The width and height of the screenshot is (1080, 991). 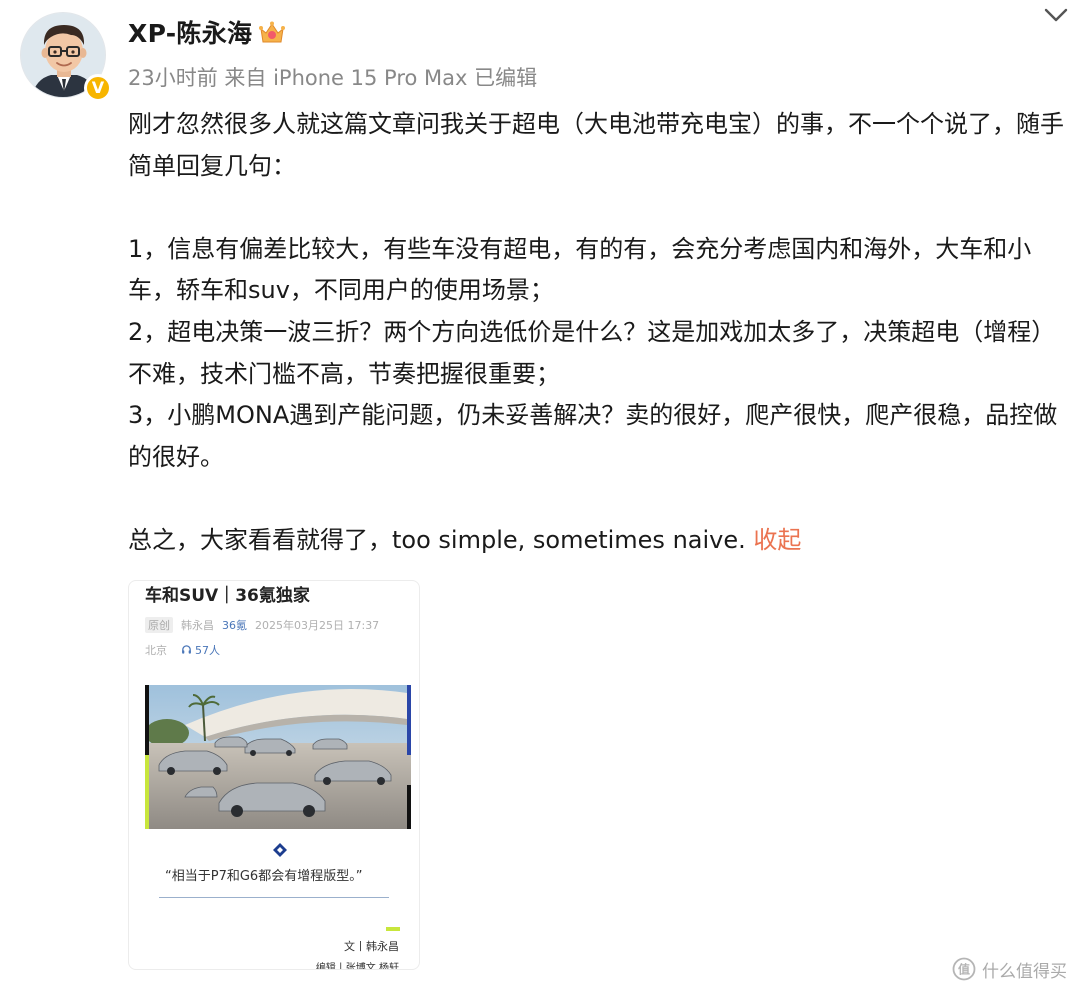 What do you see at coordinates (156, 650) in the screenshot?
I see `article-location: 北京` at bounding box center [156, 650].